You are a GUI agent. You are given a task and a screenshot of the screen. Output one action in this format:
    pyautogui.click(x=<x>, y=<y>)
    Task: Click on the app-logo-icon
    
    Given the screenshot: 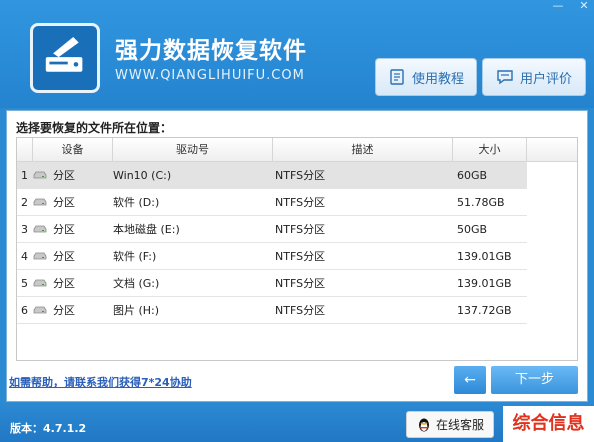 What is the action you would take?
    pyautogui.click(x=65, y=58)
    